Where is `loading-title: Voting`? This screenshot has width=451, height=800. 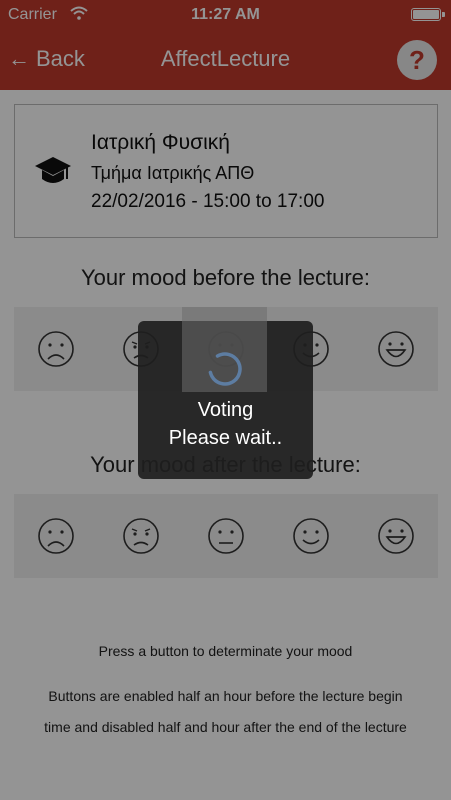 loading-title: Voting is located at coordinates (225, 410).